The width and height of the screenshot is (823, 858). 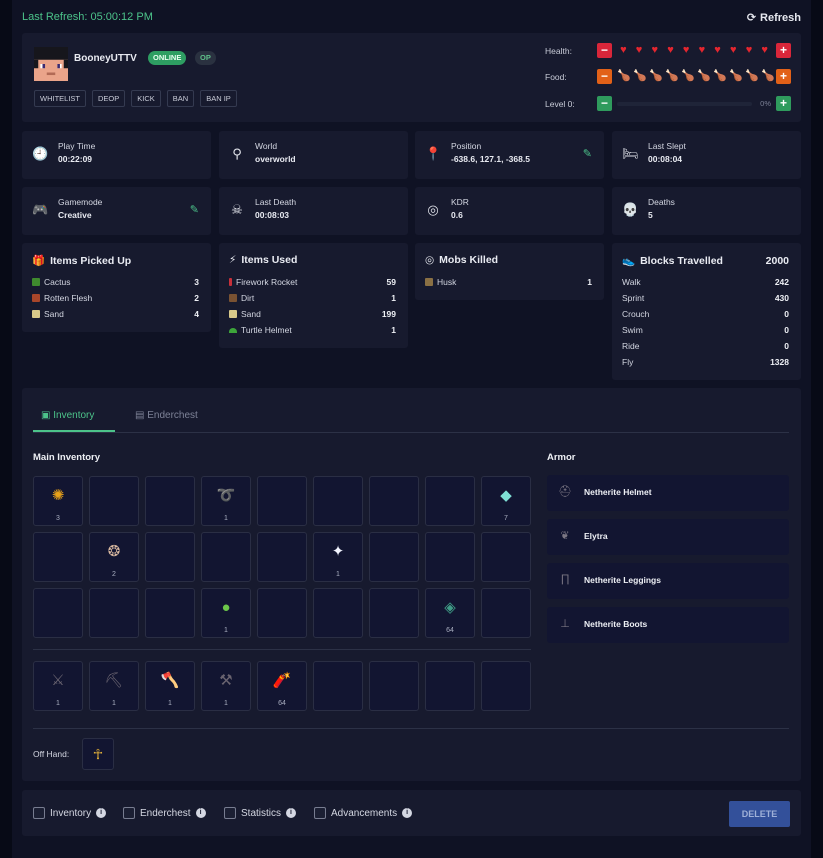 I want to click on last-refresh-text: Last Refresh: 05:00:12 PM, so click(x=87, y=17).